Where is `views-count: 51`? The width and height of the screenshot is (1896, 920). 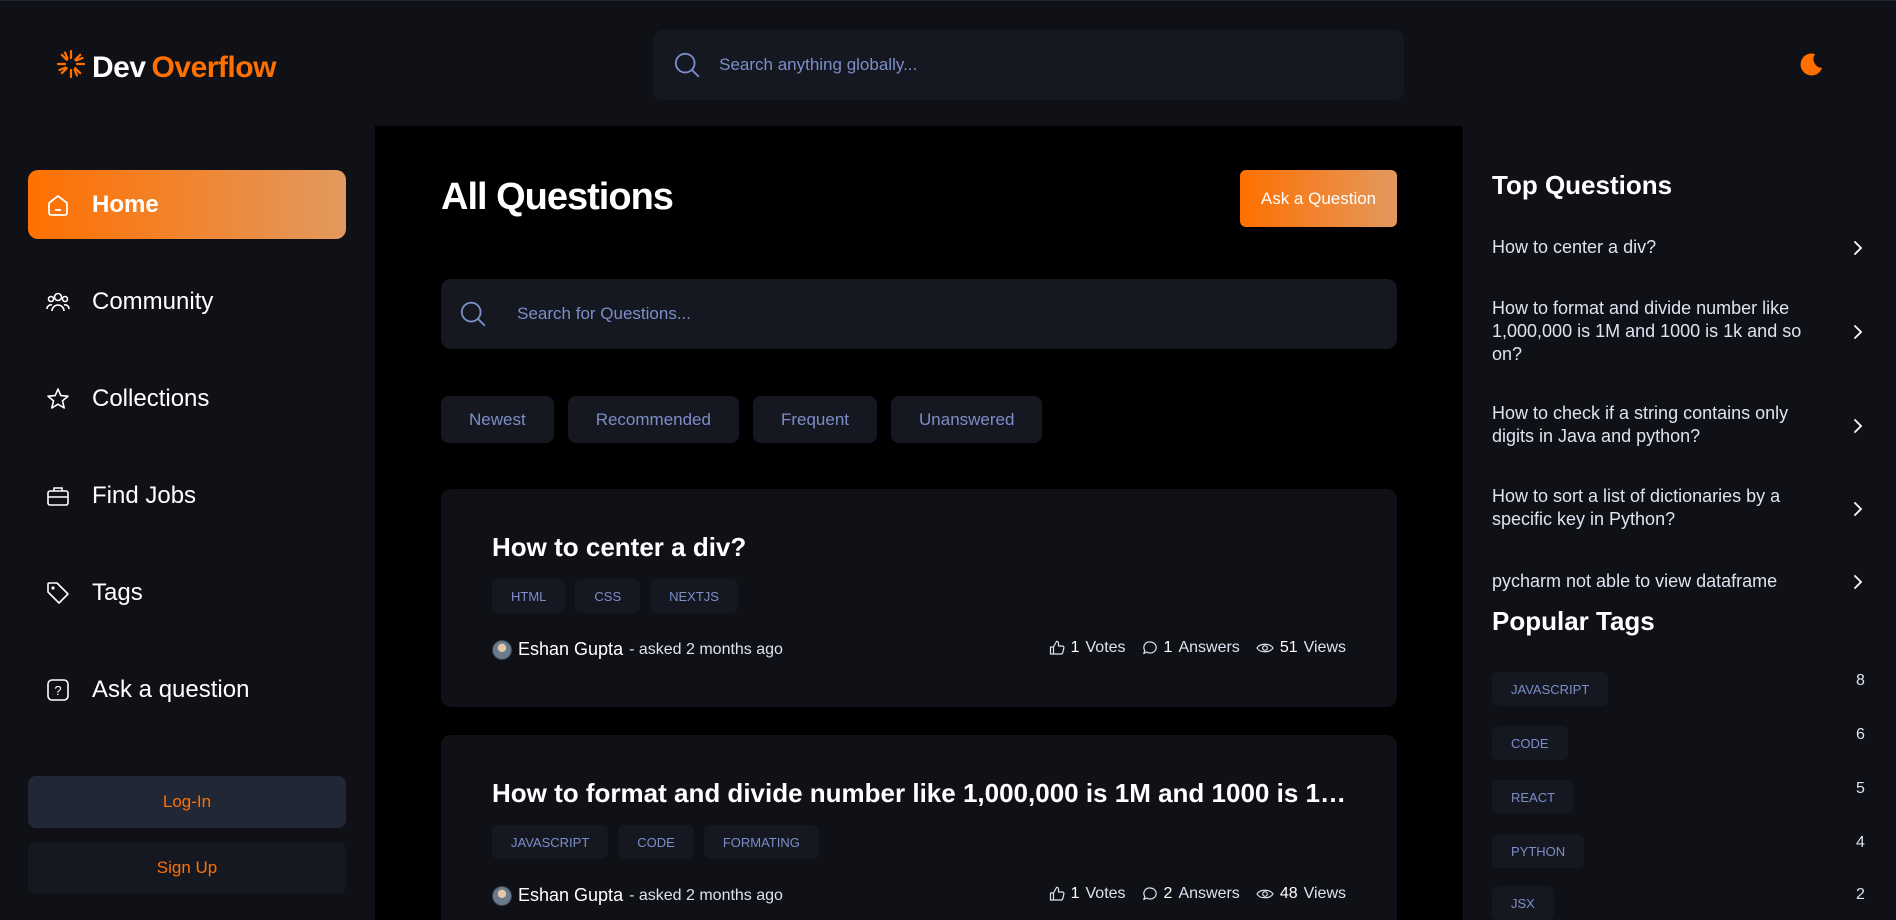
views-count: 51 is located at coordinates (1288, 647).